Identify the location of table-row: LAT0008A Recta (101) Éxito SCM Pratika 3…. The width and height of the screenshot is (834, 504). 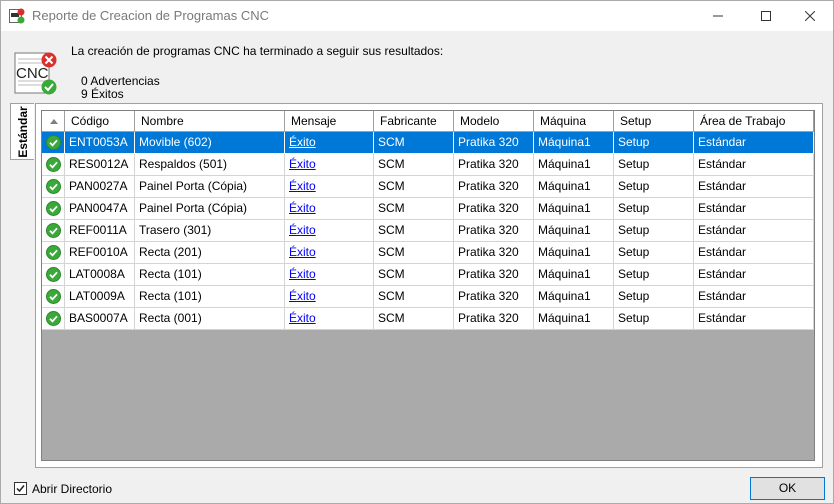
(428, 275).